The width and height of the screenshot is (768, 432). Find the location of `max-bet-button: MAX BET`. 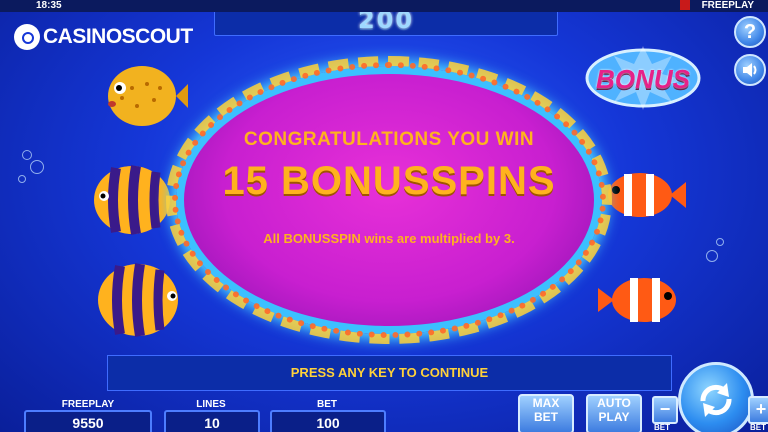

max-bet-button: MAX BET is located at coordinates (546, 413).